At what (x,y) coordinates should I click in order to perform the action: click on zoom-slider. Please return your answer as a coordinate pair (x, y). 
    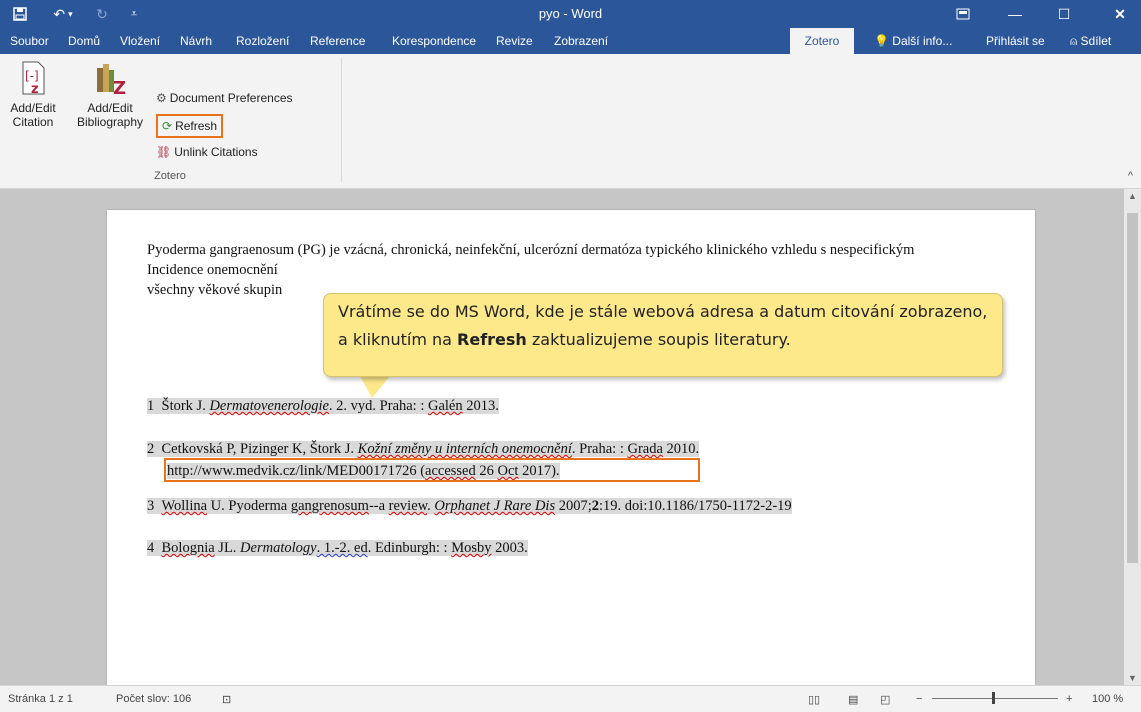
    Looking at the image, I should click on (995, 698).